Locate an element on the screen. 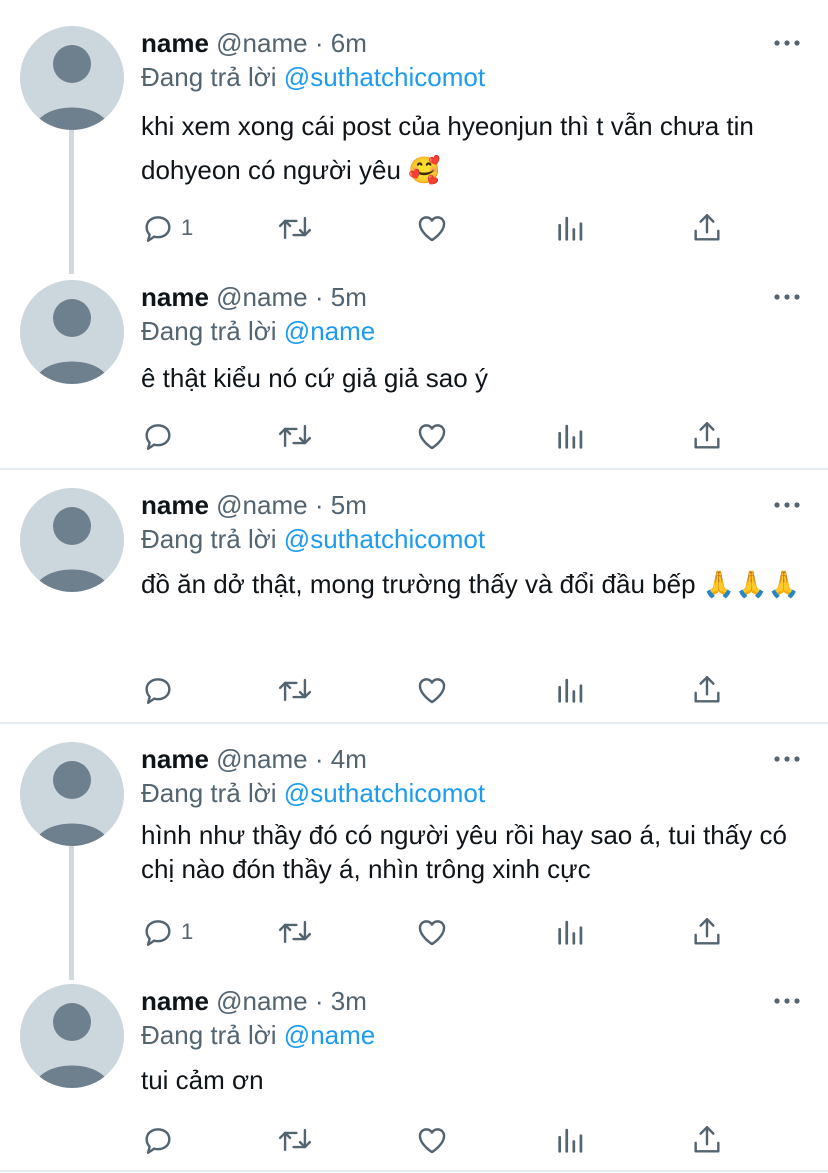 Image resolution: width=828 pixels, height=1173 pixels. replying-to: Đang trả lời @suthatchicomot is located at coordinates (313, 77).